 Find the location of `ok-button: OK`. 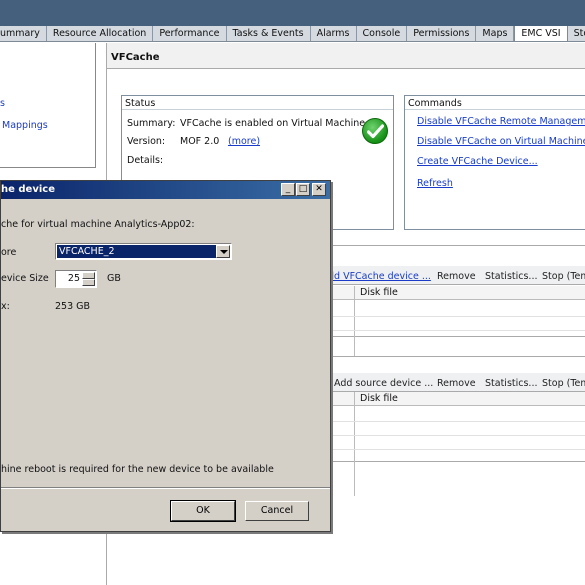

ok-button: OK is located at coordinates (203, 511).